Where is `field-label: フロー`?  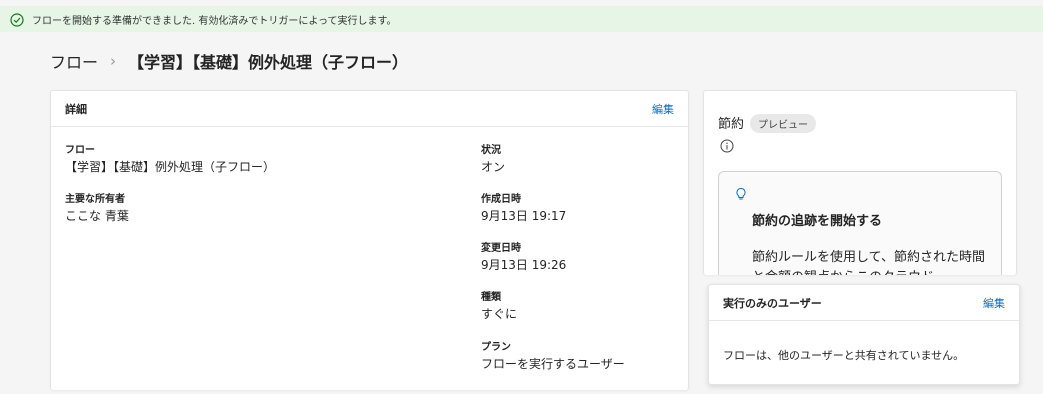 field-label: フロー is located at coordinates (80, 150).